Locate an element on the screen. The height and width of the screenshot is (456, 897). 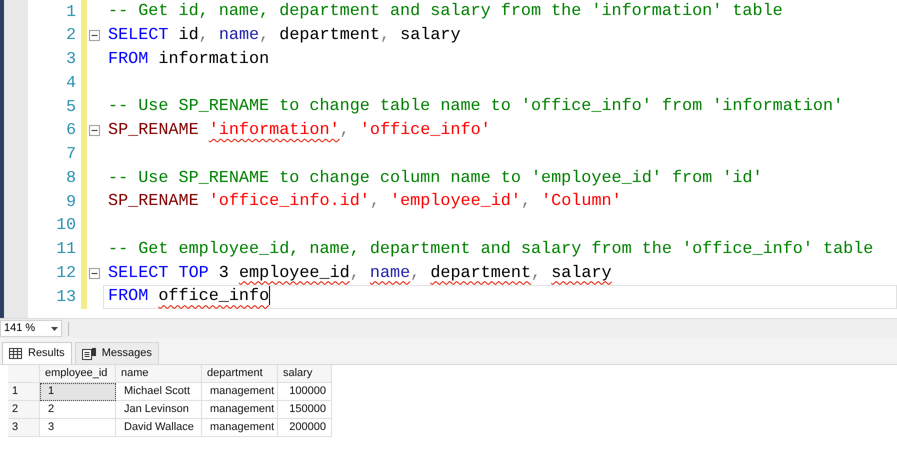
line-number: 5 is located at coordinates (71, 107).